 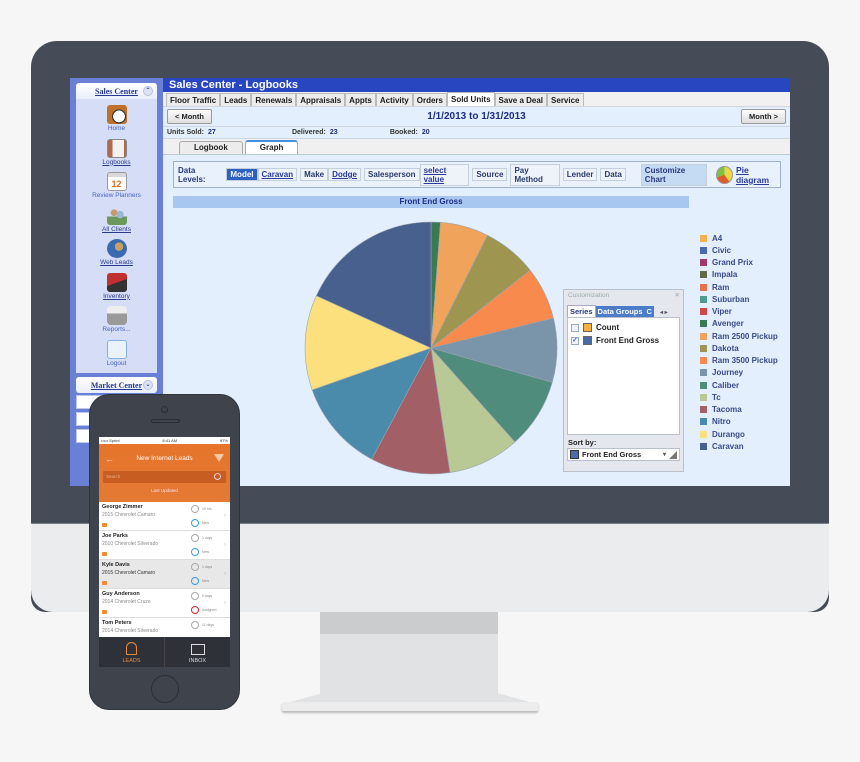 What do you see at coordinates (116, 189) in the screenshot?
I see `sidebar-item-review-planners: 12 Review Planners` at bounding box center [116, 189].